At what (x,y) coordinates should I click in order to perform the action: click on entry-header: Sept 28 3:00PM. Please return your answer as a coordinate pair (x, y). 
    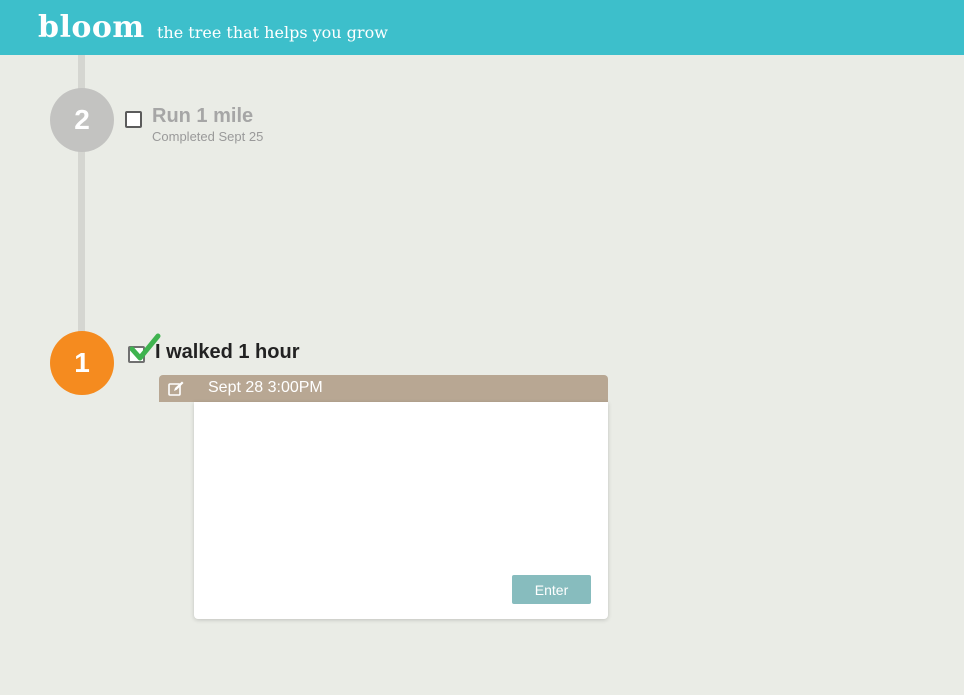
    Looking at the image, I should click on (383, 388).